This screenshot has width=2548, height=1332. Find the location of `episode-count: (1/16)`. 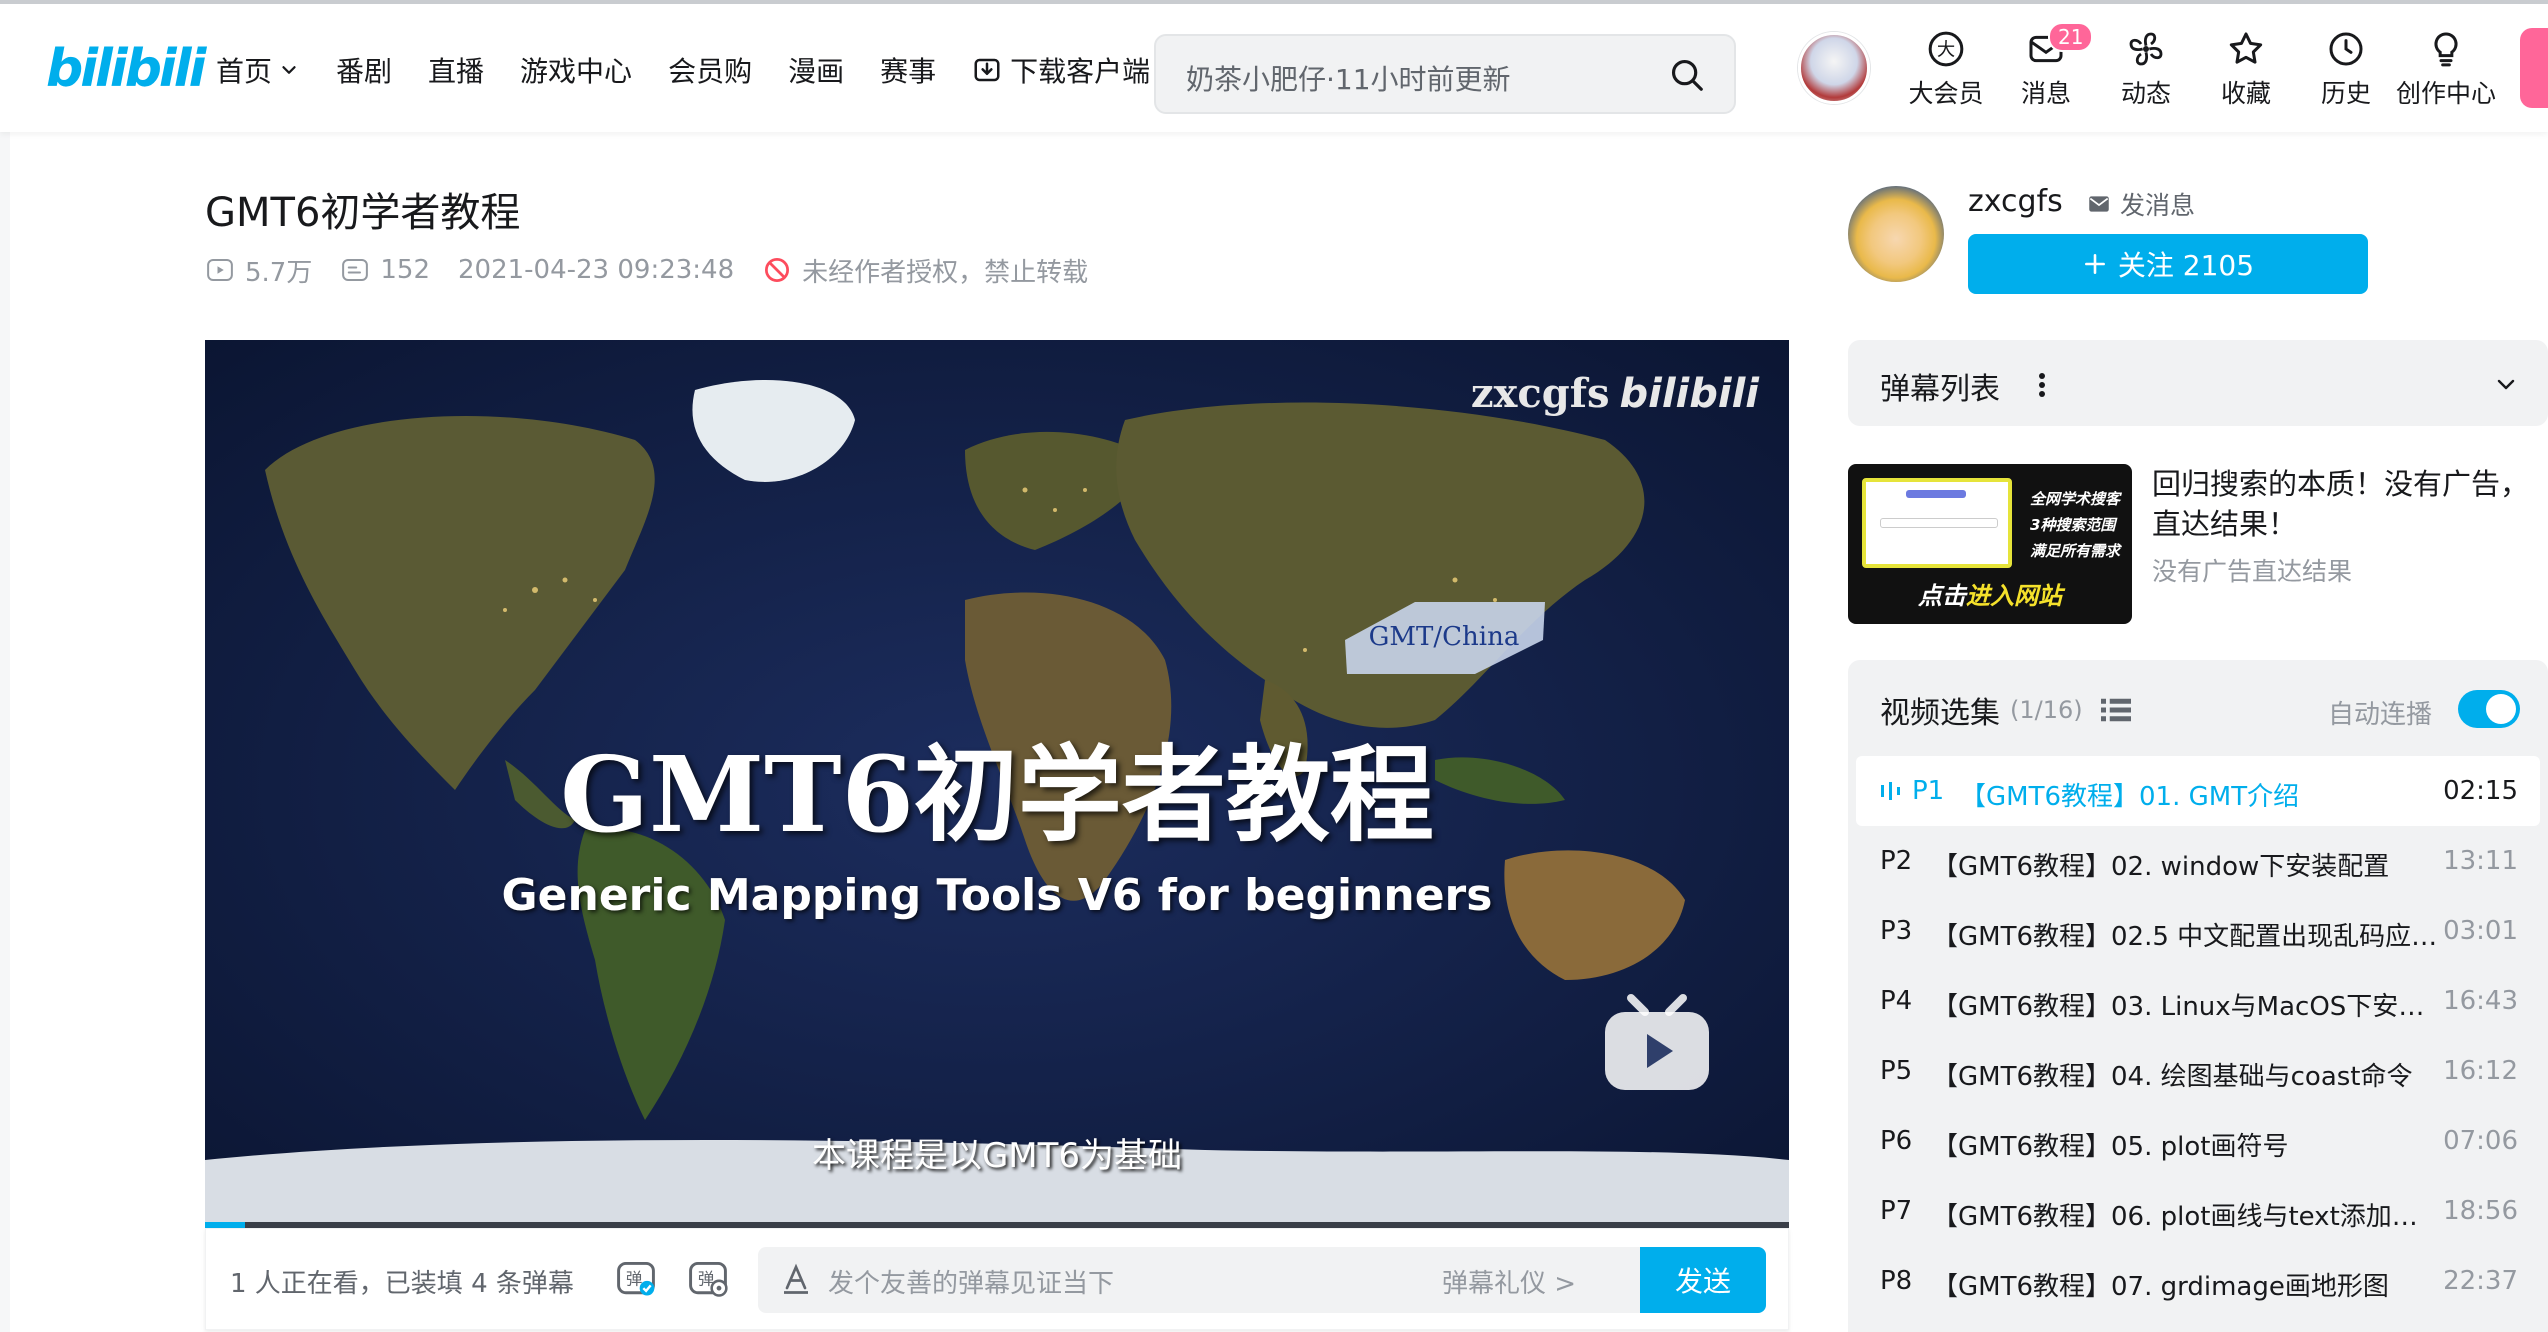

episode-count: (1/16) is located at coordinates (2046, 710).